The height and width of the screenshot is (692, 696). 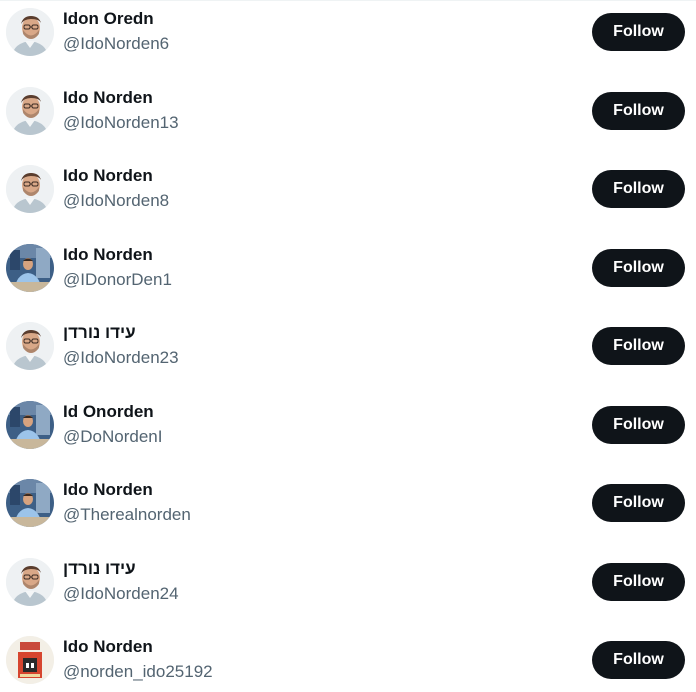 I want to click on user-handle: @IdoNorden24, so click(x=121, y=594).